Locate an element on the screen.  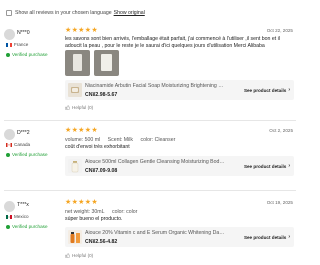
reviewer-country: Canada is located at coordinates (18, 144).